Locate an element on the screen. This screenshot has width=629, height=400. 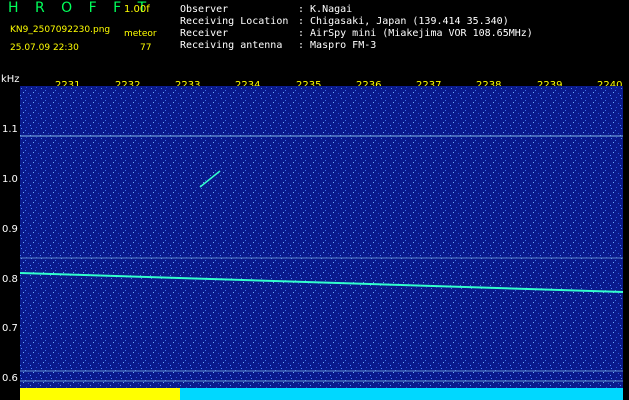
bottom-band-yellow is located at coordinates (100, 394).